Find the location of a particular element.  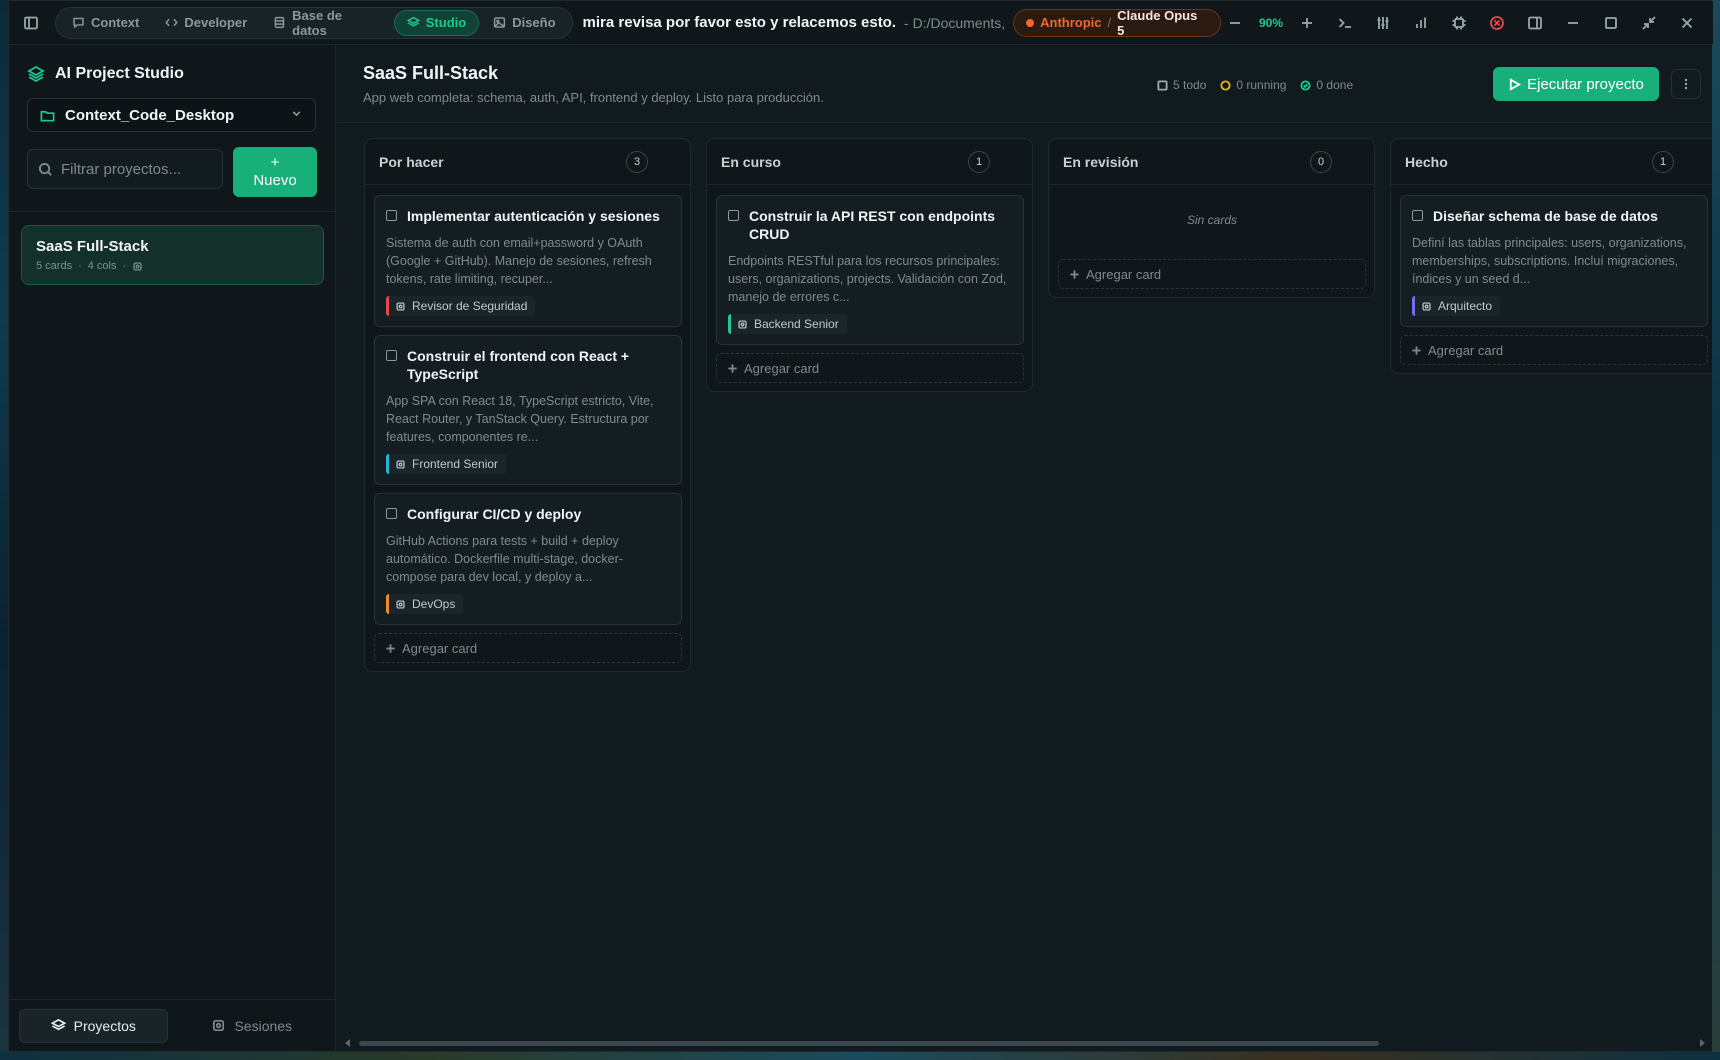

desktop-wallpaper-bottom is located at coordinates (860, 1056).